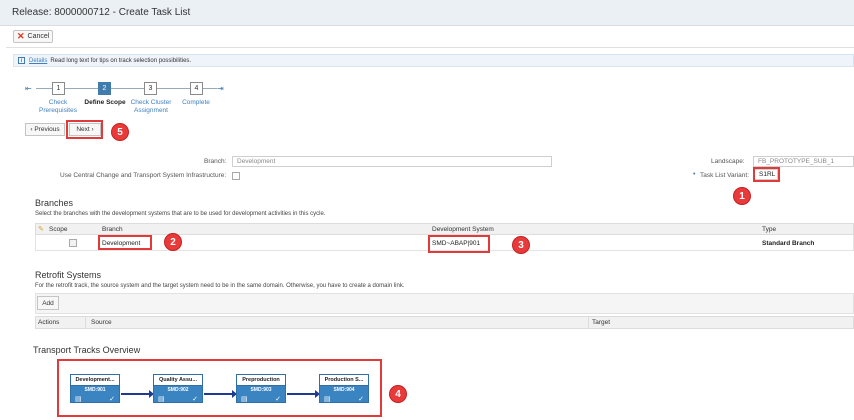 The width and height of the screenshot is (854, 420). I want to click on roadmap-label-line: Complete, so click(196, 102).